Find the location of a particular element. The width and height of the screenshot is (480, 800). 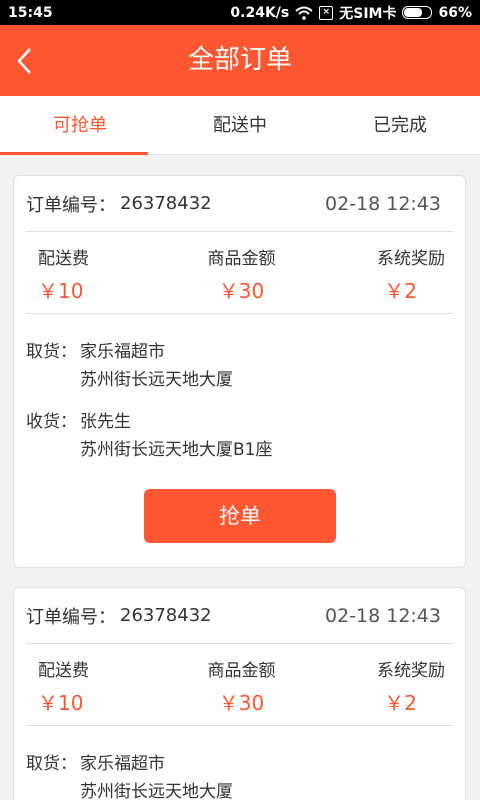

status-time: 15:45 is located at coordinates (30, 12).